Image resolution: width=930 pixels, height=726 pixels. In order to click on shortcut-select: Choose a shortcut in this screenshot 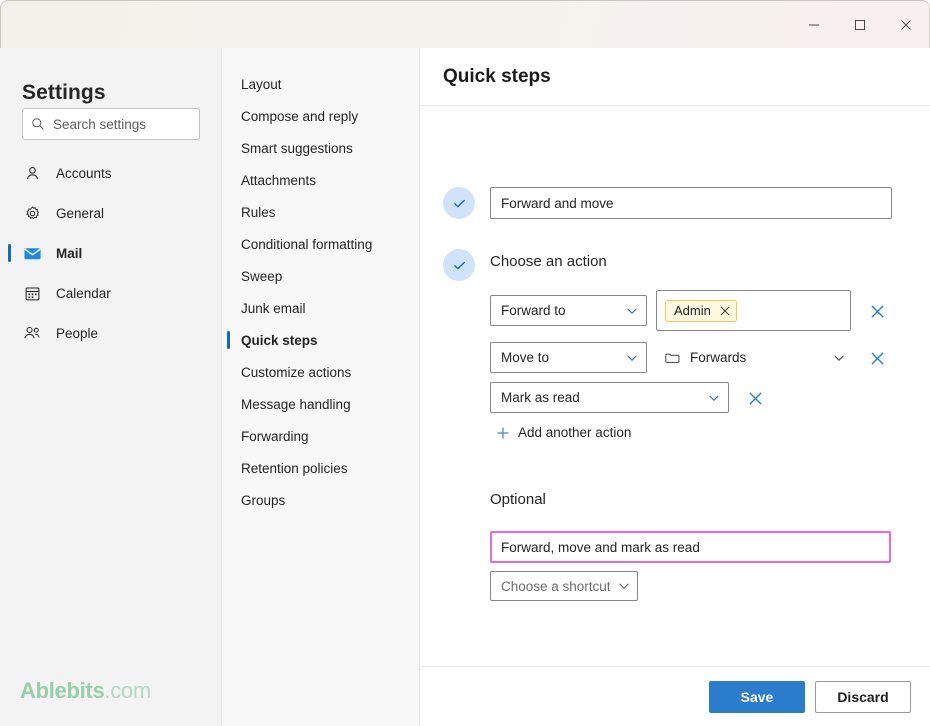, I will do `click(564, 586)`.